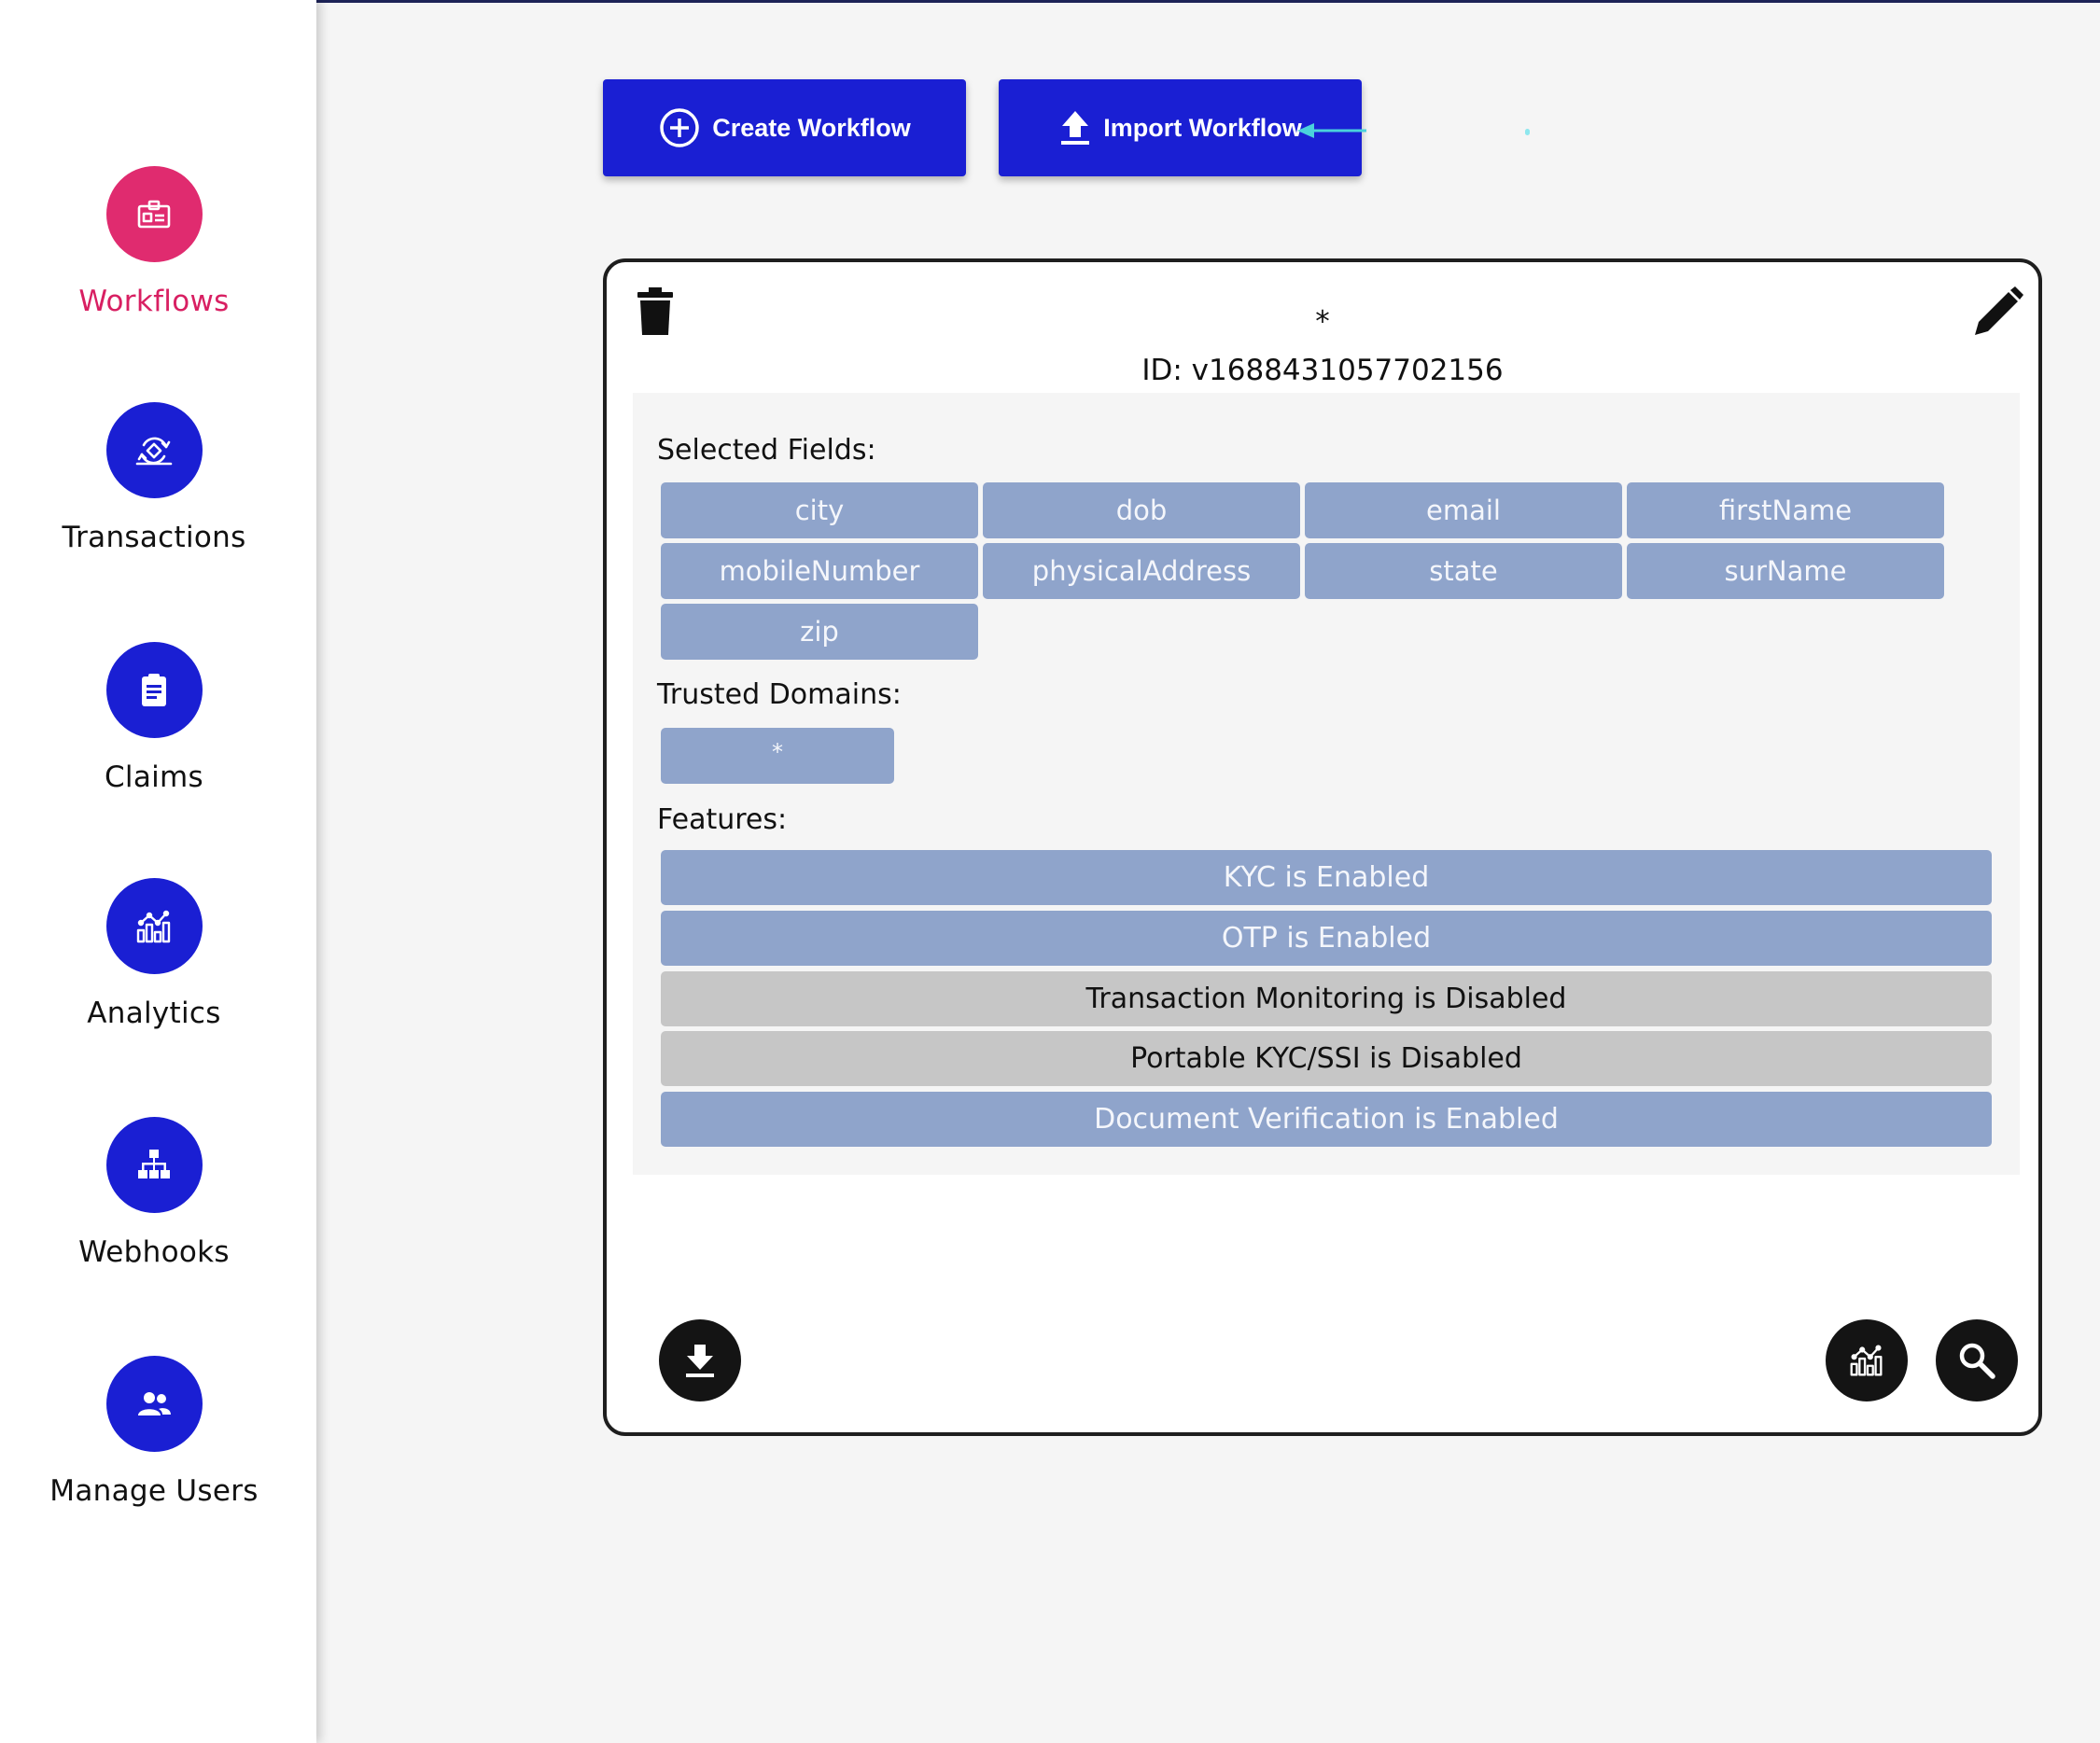 The image size is (2100, 1743). I want to click on field-chip: state, so click(1463, 571).